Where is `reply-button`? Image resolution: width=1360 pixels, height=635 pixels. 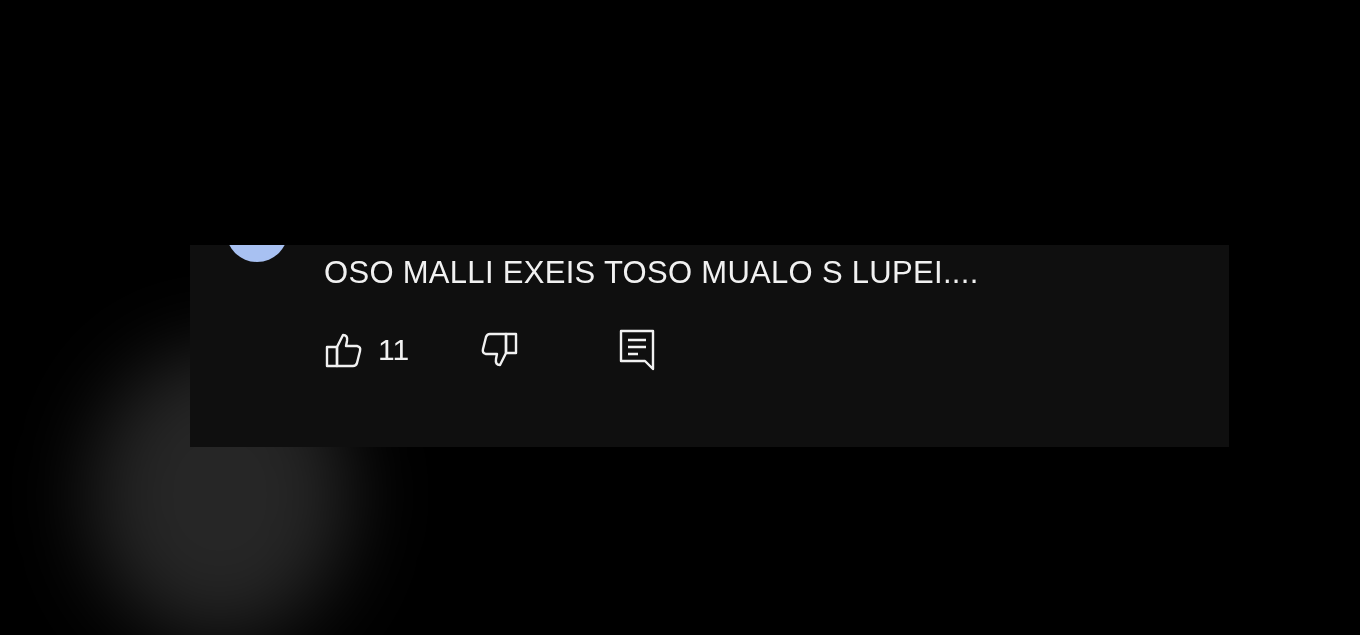
reply-button is located at coordinates (637, 350).